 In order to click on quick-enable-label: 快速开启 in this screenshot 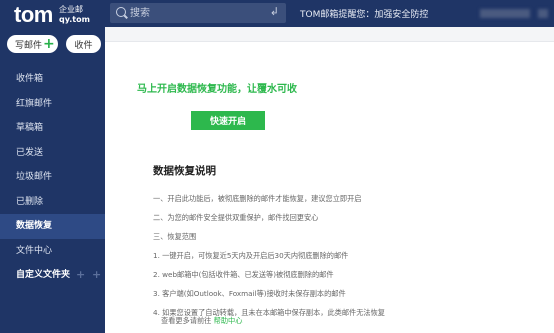, I will do `click(227, 122)`.